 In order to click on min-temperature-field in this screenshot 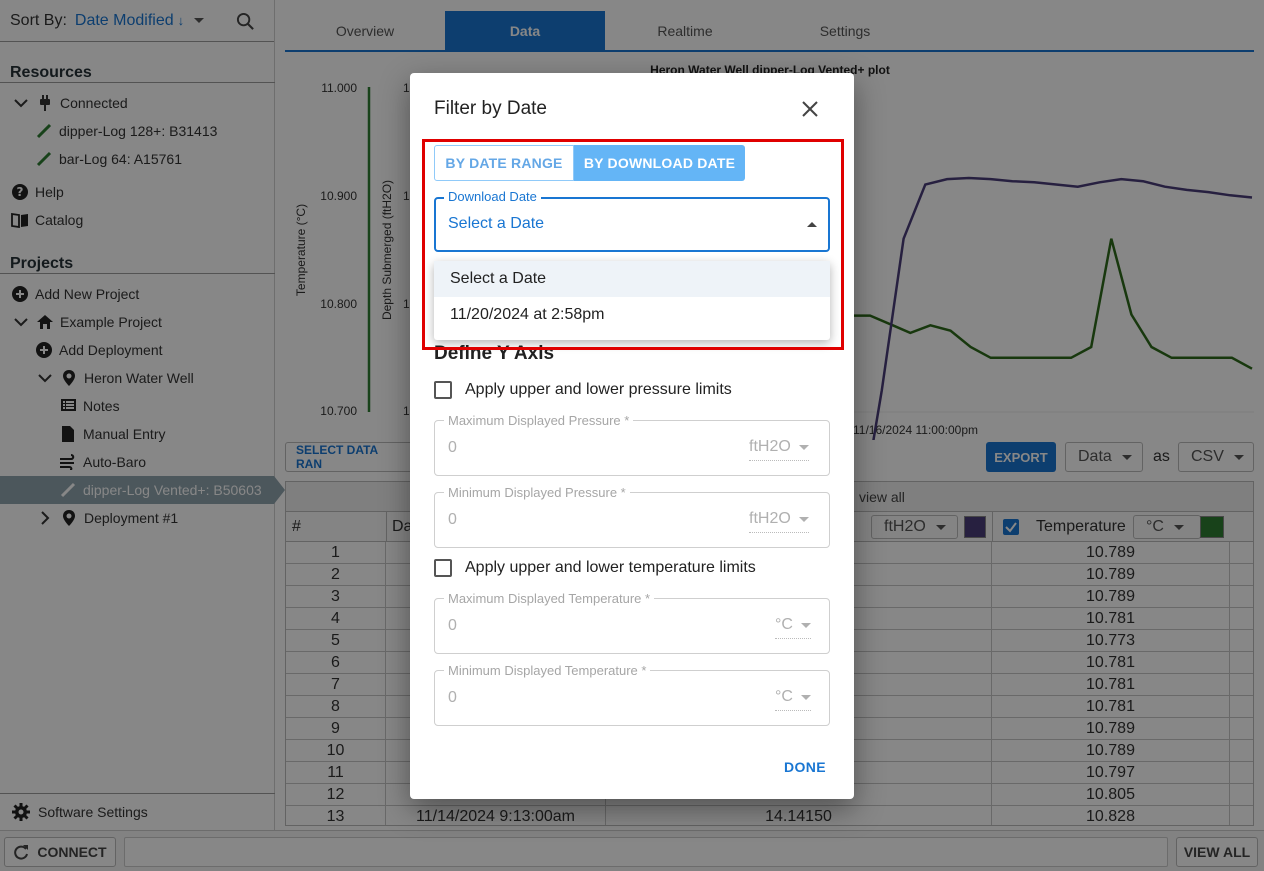, I will do `click(632, 698)`.